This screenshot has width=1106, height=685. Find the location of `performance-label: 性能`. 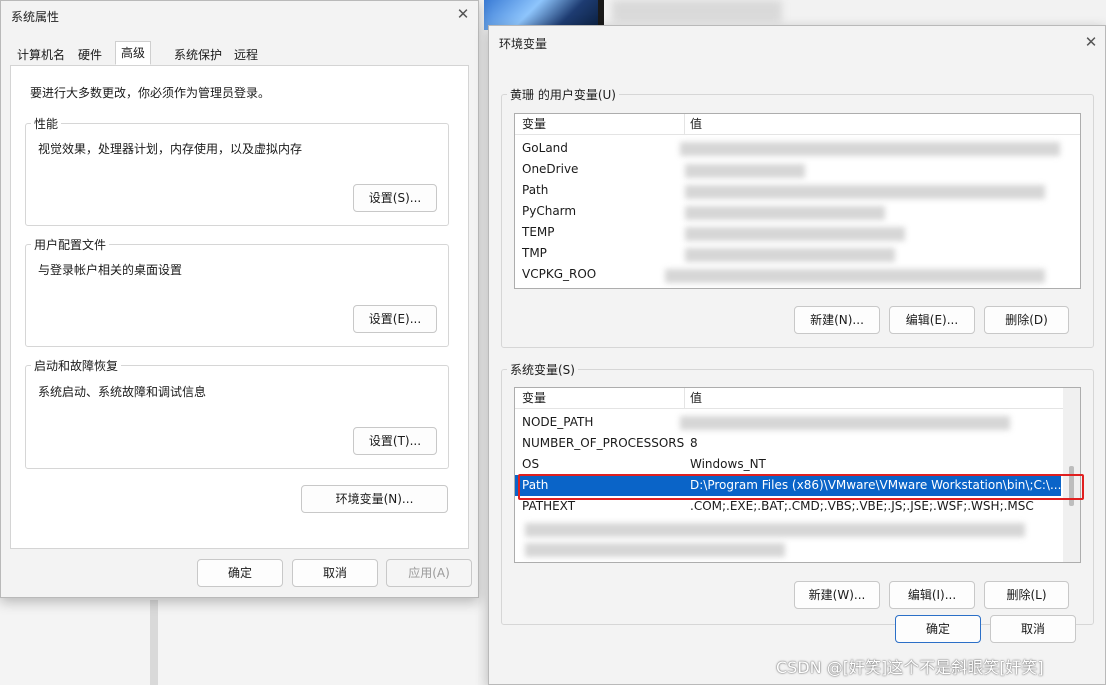

performance-label: 性能 is located at coordinates (46, 123).